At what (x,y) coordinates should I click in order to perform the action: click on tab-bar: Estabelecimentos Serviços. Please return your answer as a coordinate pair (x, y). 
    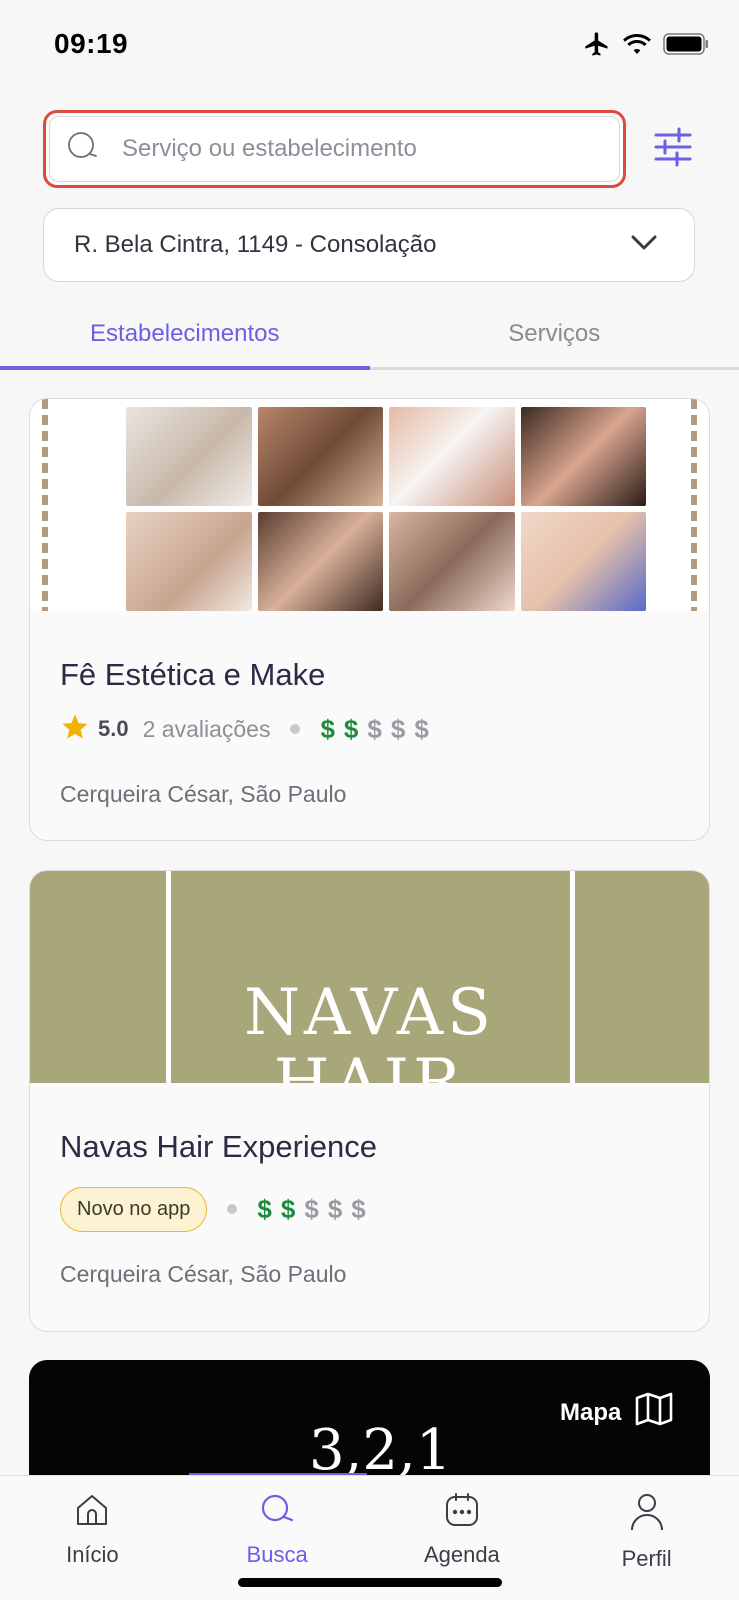
    Looking at the image, I should click on (369, 335).